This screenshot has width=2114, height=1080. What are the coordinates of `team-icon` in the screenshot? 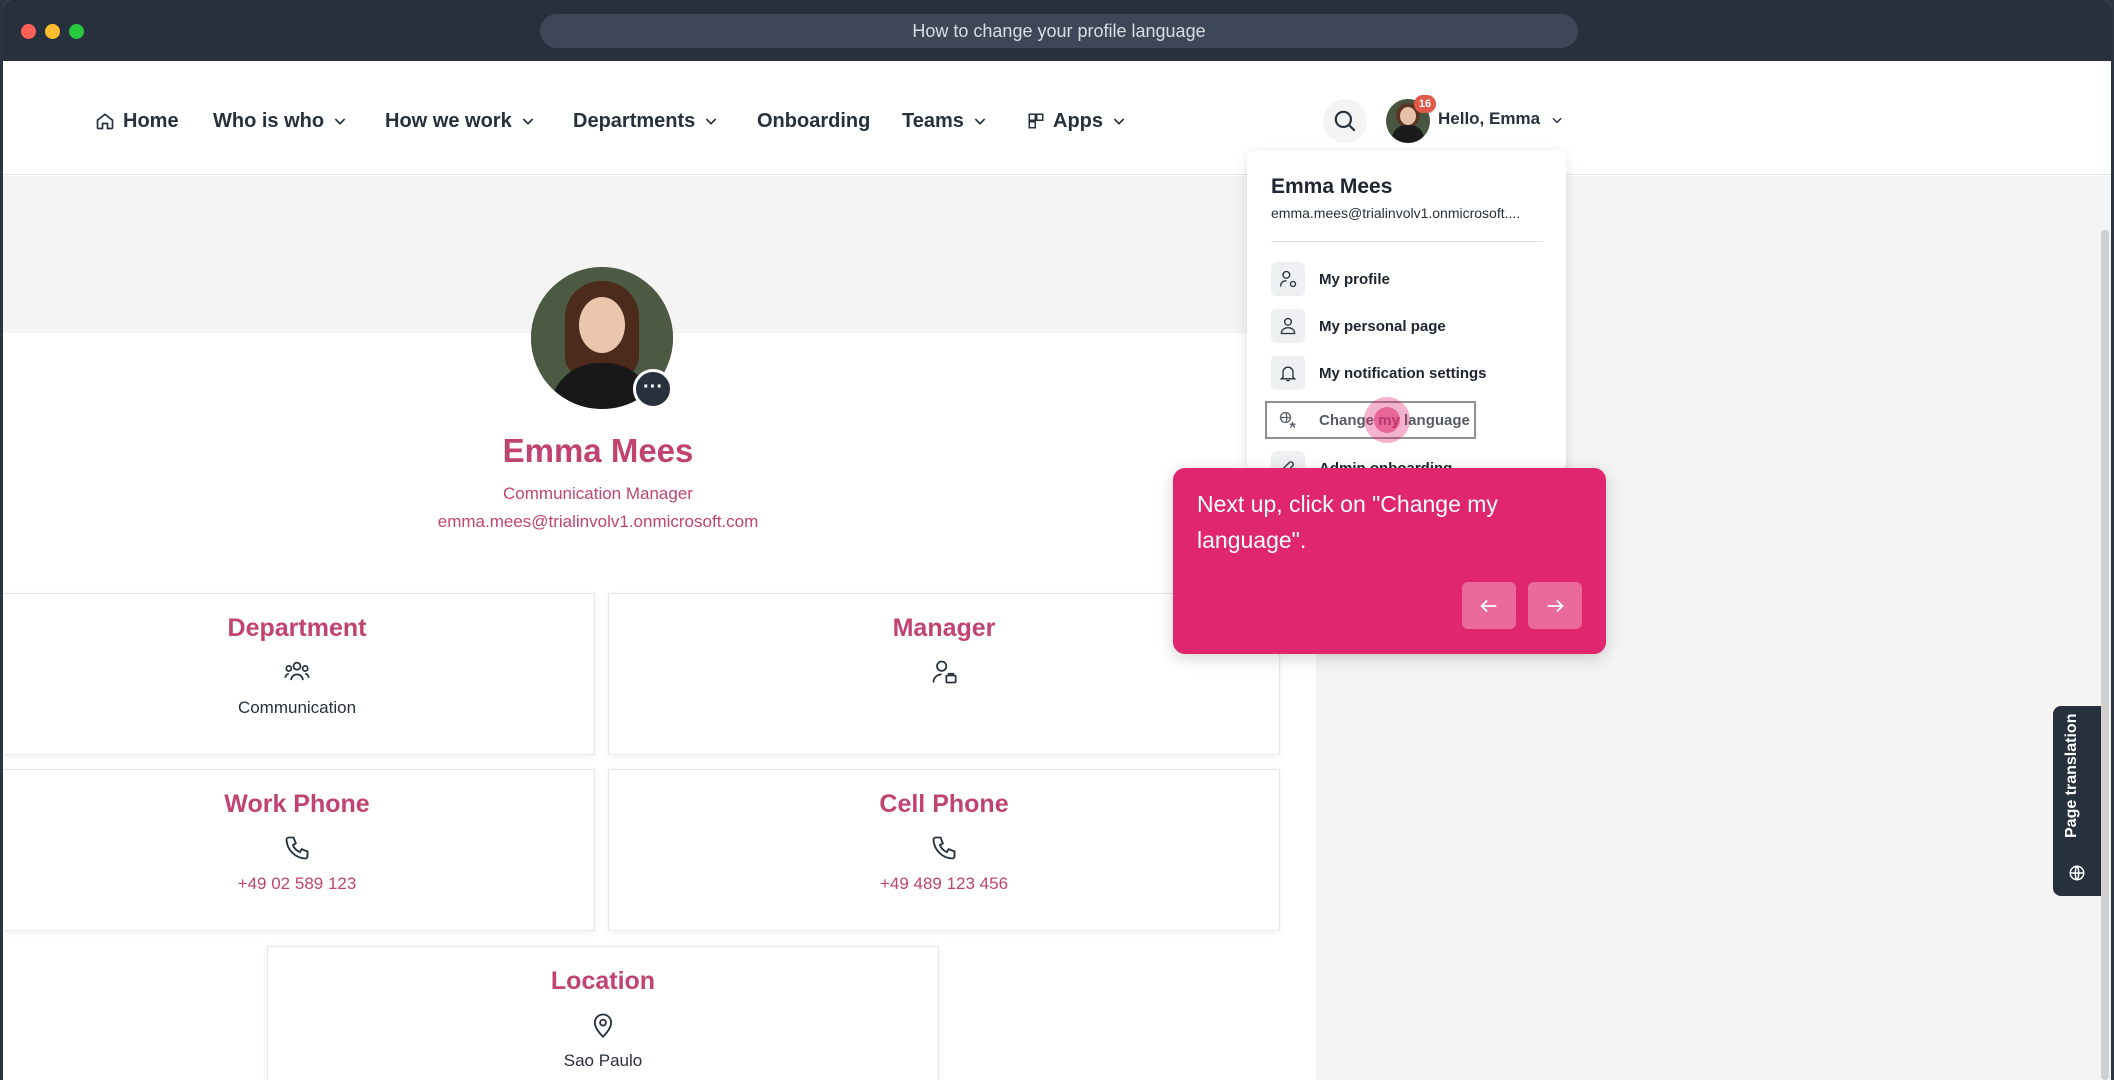 It's located at (297, 671).